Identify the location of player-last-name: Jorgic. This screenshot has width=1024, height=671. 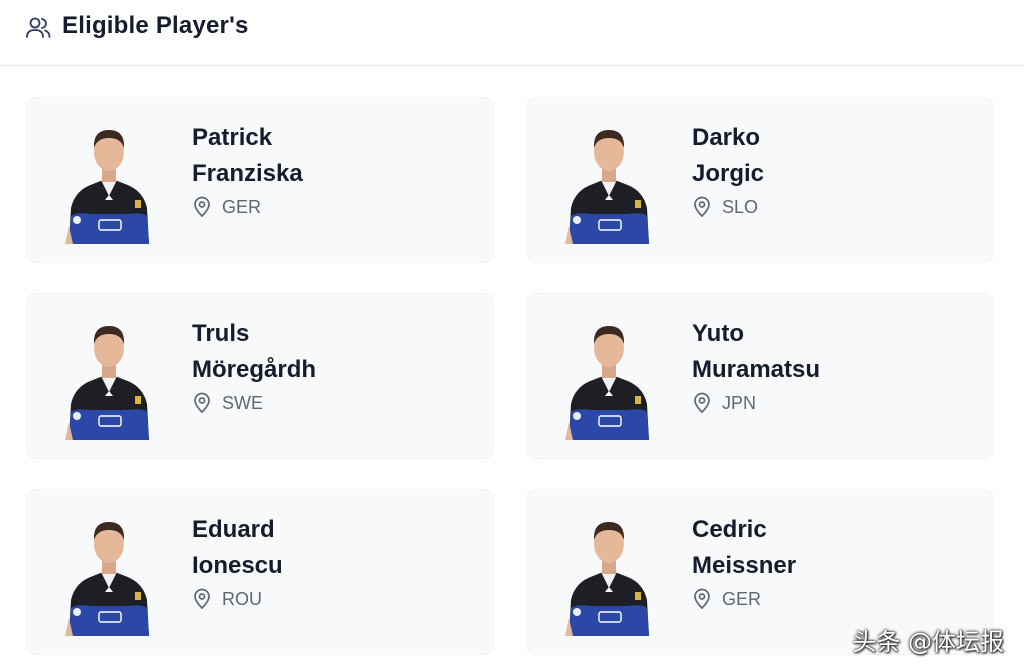
(728, 173).